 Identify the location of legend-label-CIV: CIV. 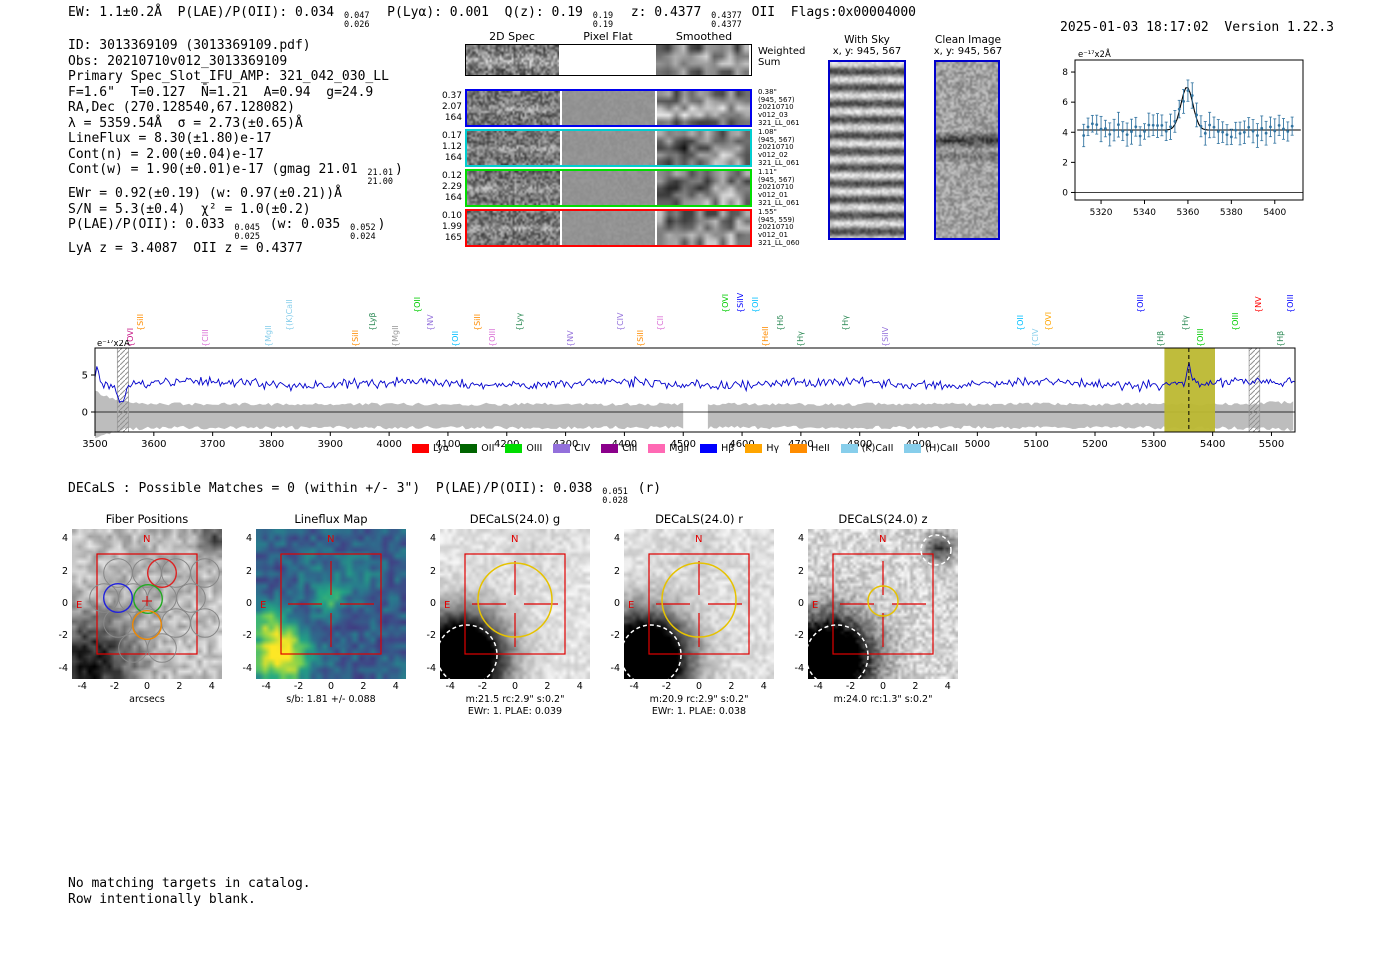
(582, 448).